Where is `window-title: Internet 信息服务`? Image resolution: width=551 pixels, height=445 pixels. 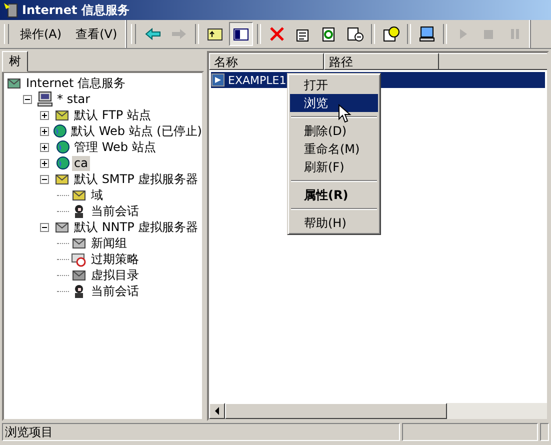
window-title: Internet 信息服务 is located at coordinates (76, 10).